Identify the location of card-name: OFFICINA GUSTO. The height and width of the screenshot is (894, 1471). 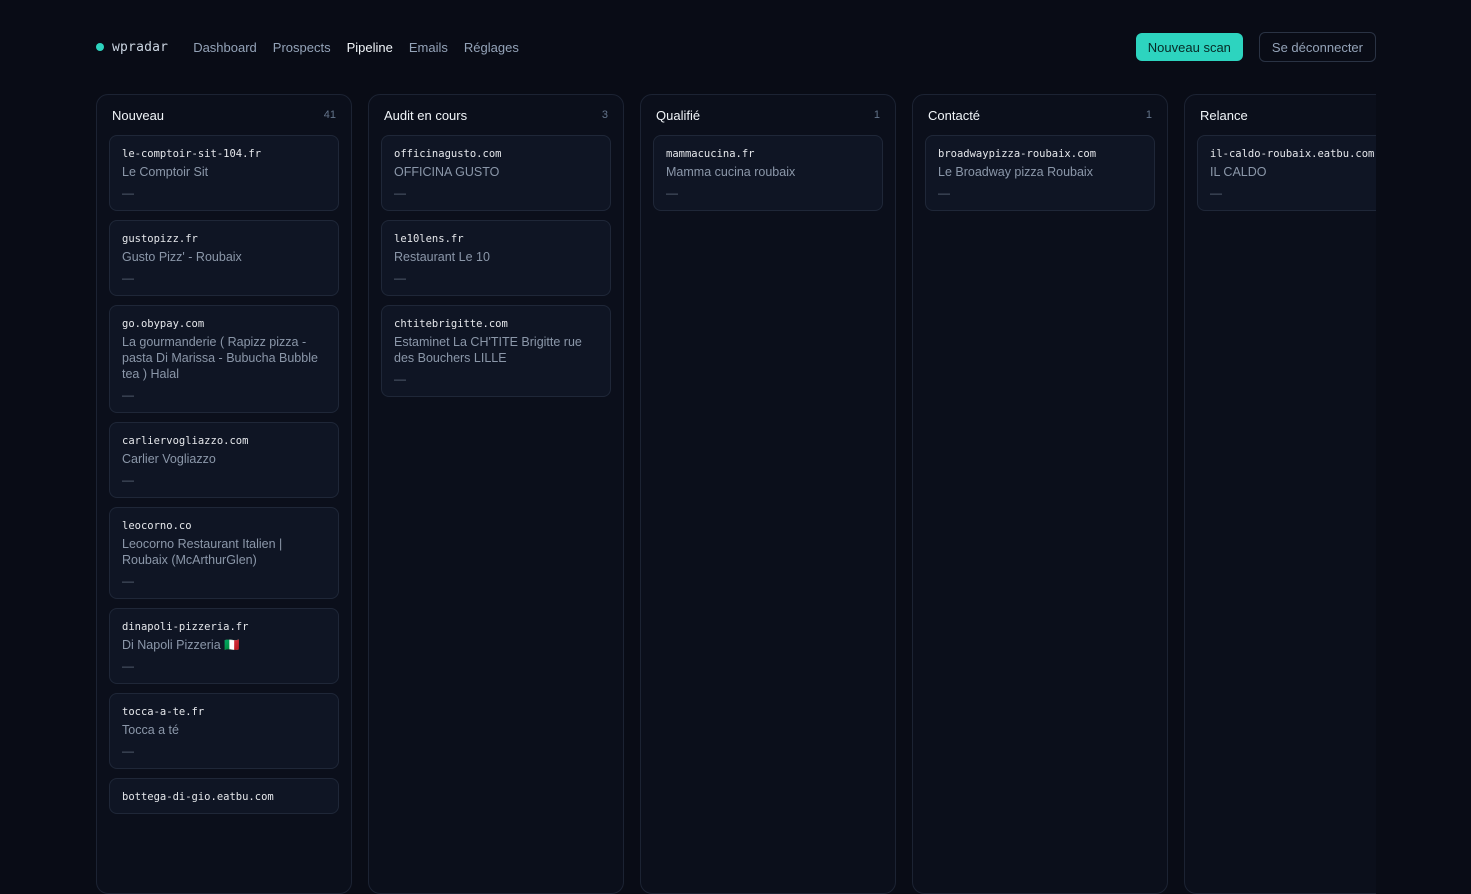
(447, 172).